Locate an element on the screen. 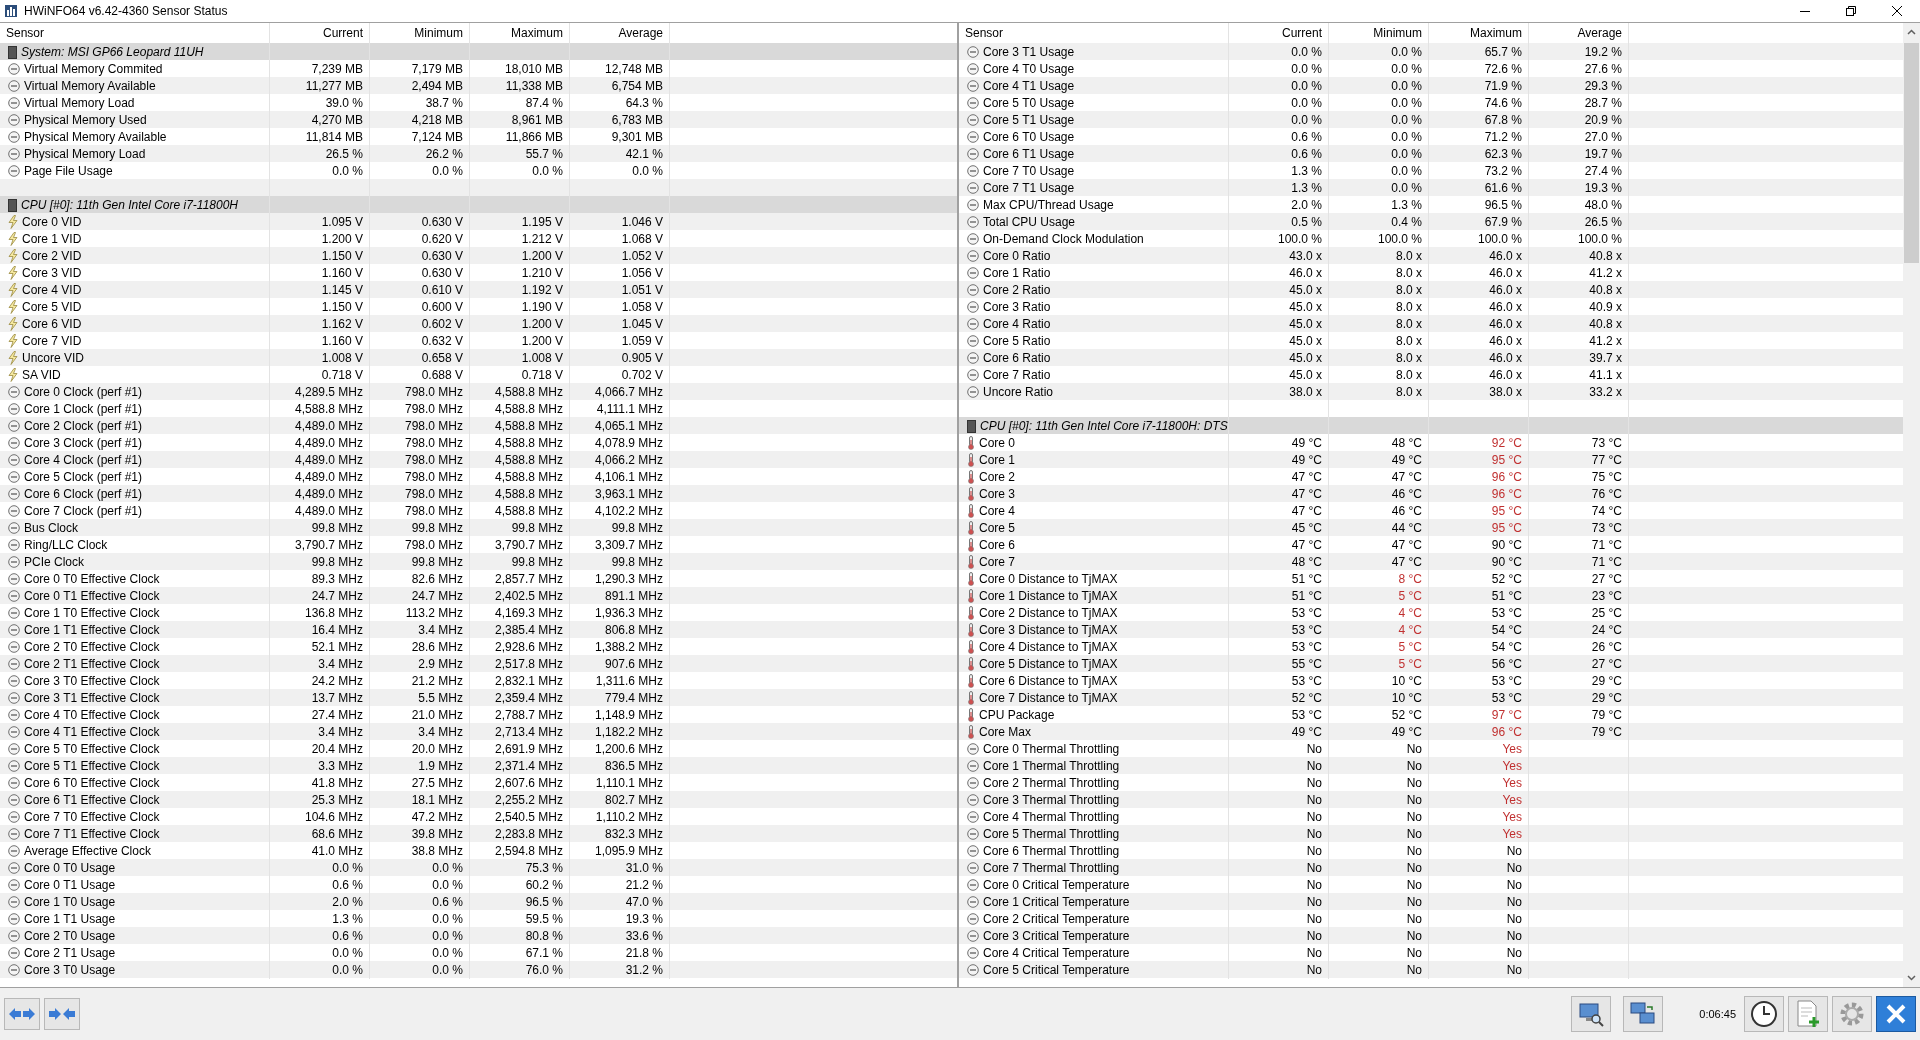 This screenshot has height=1040, width=1920. value-cell-text: 1,110.2 MHz is located at coordinates (629, 817).